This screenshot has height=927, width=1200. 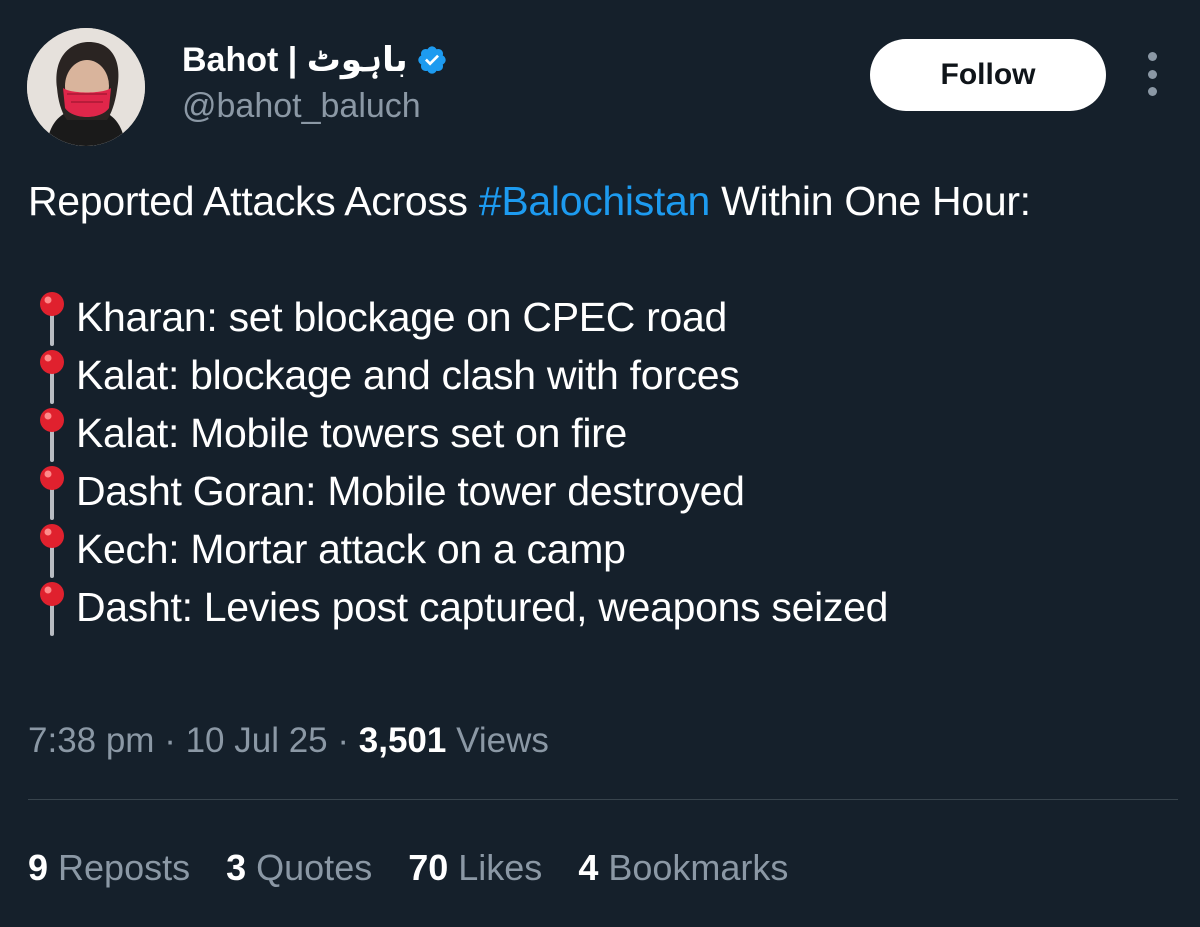 What do you see at coordinates (602, 88) in the screenshot?
I see `tweet-header: Bahot | باہوٹ @bahot_baluch Follow` at bounding box center [602, 88].